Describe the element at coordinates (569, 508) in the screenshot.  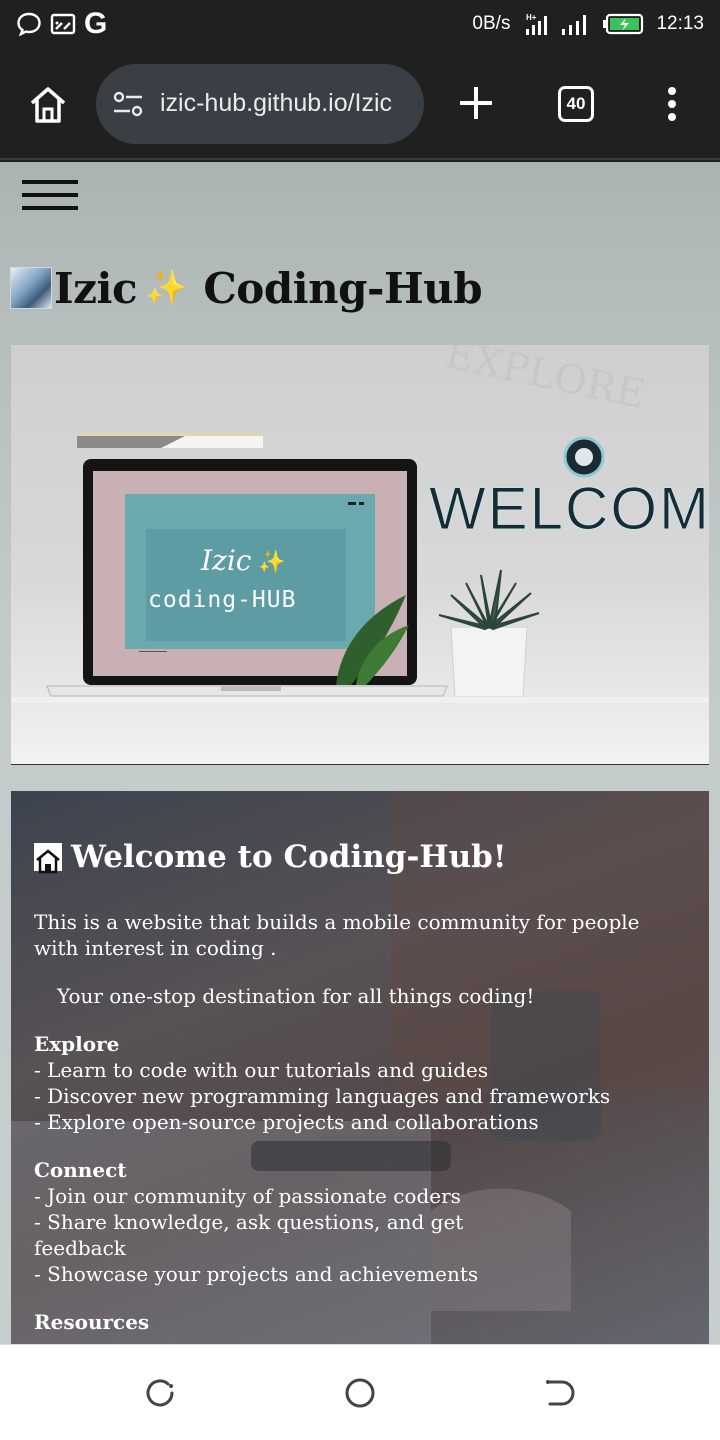
I see `banner-welcome-text: WELCOM` at that location.